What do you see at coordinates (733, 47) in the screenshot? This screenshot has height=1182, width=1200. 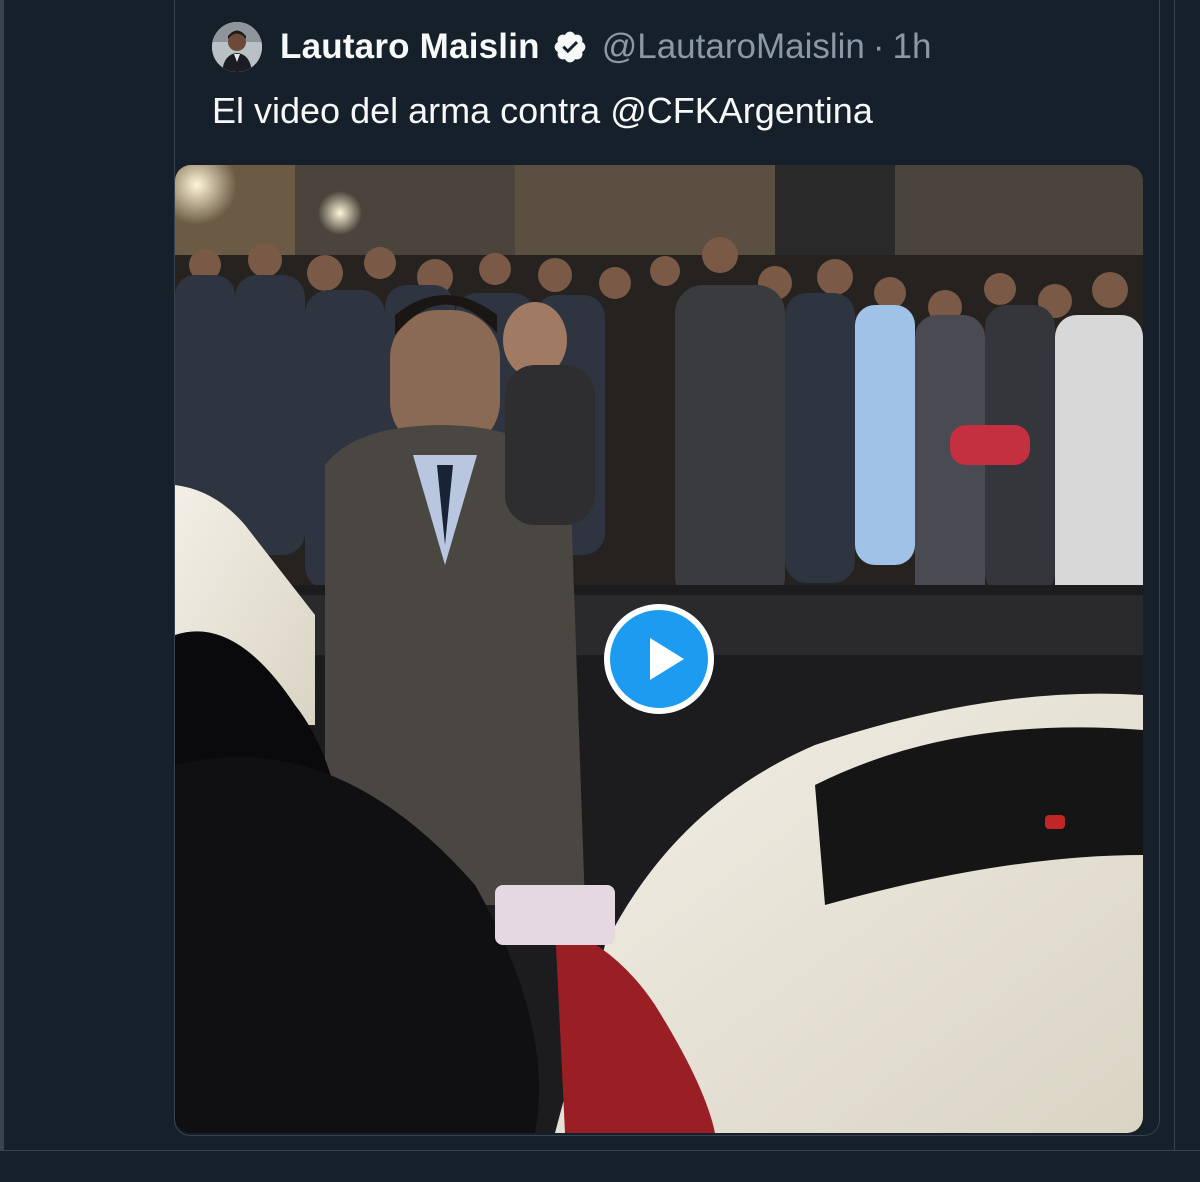 I see `author-handle: @LautaroMaislin` at bounding box center [733, 47].